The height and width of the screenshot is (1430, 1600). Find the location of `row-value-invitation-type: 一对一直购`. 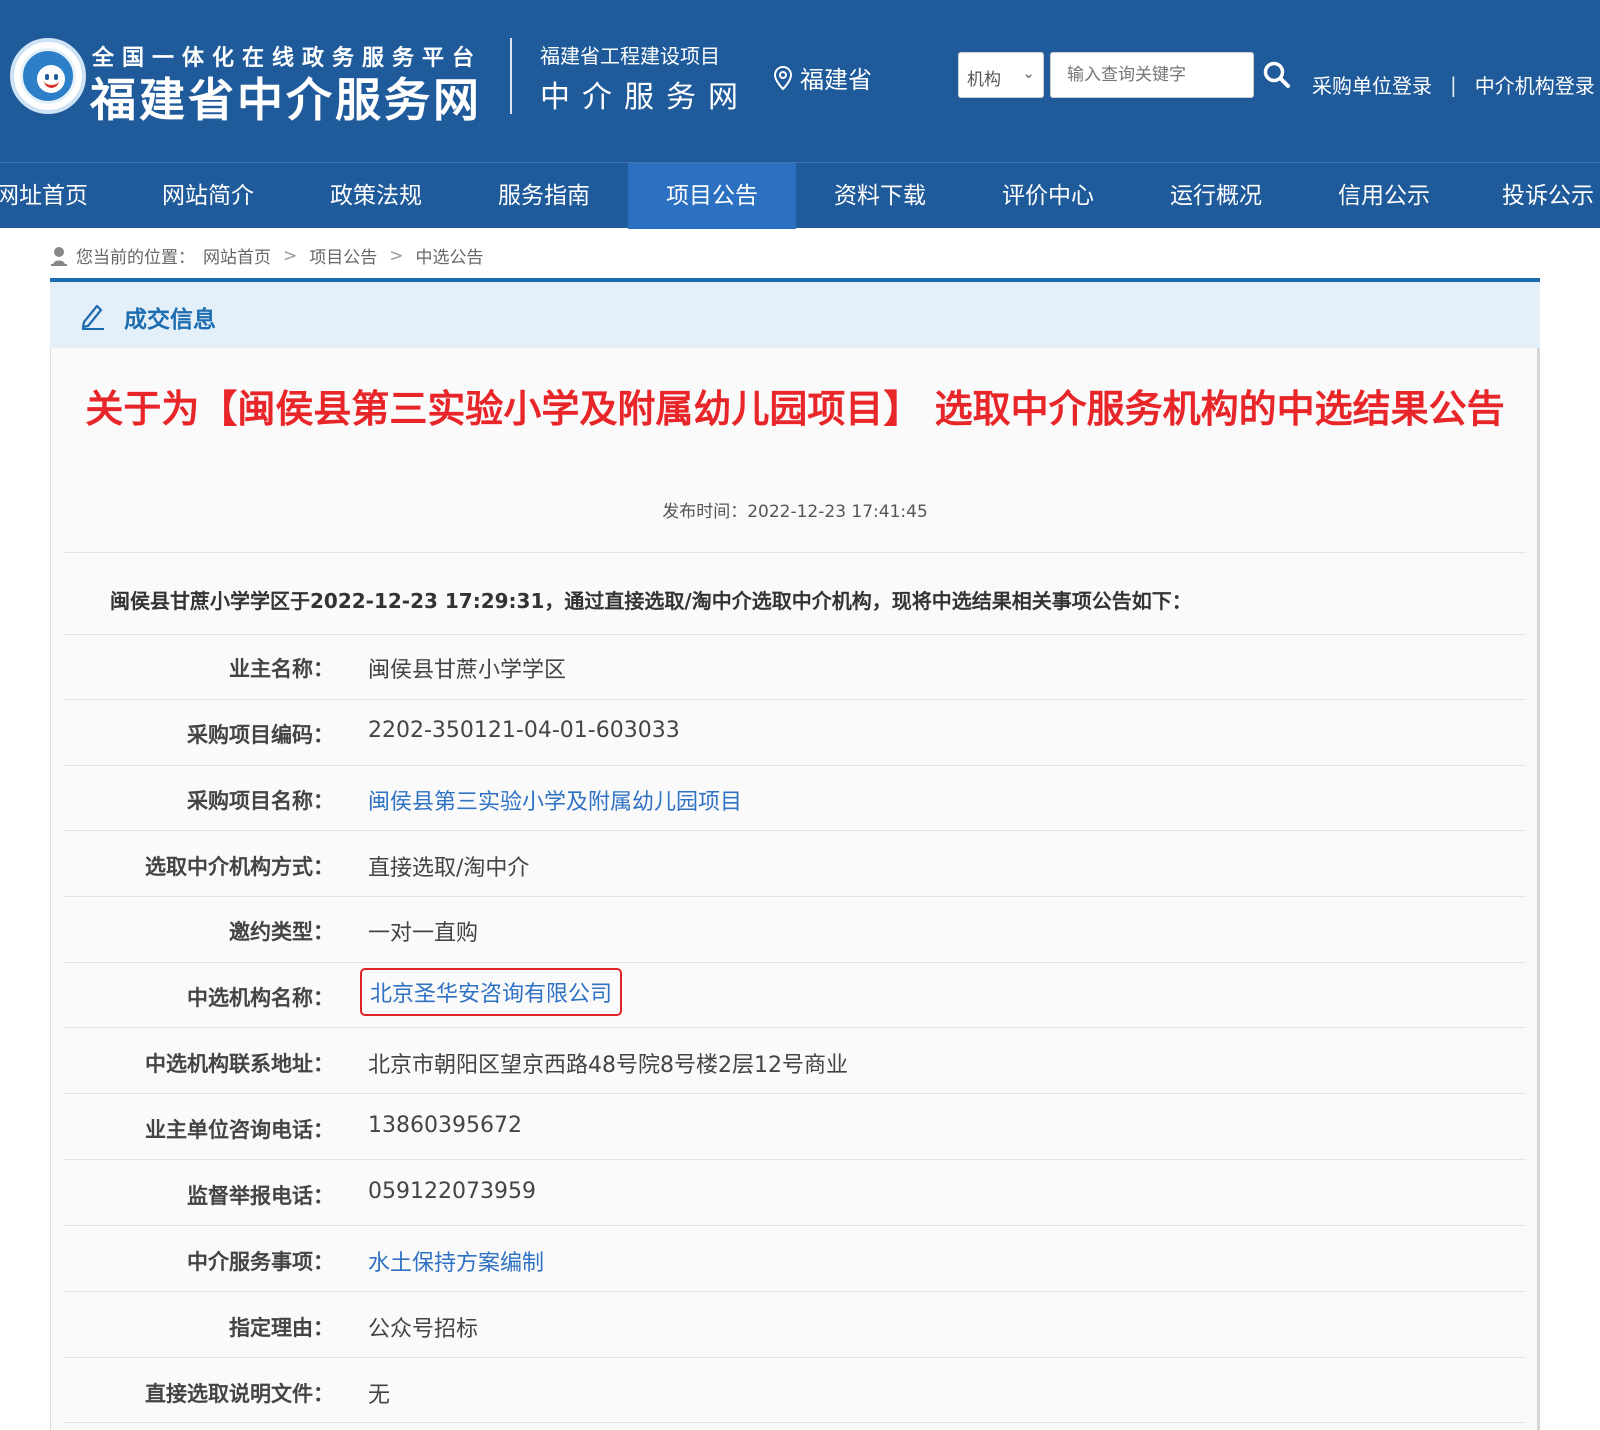

row-value-invitation-type: 一对一直购 is located at coordinates (423, 933).